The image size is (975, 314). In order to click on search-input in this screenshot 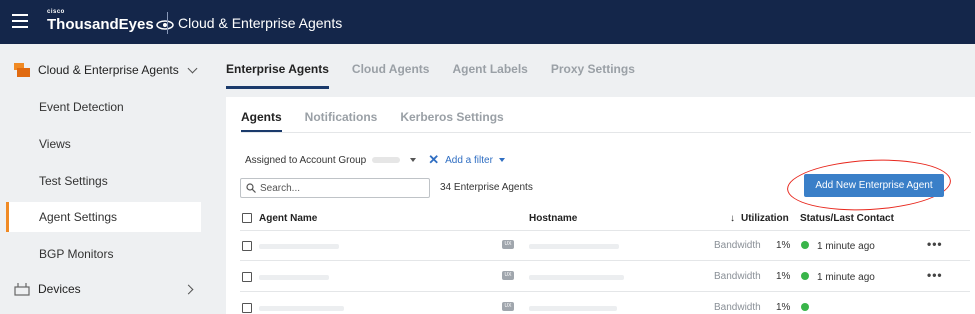, I will do `click(340, 188)`.